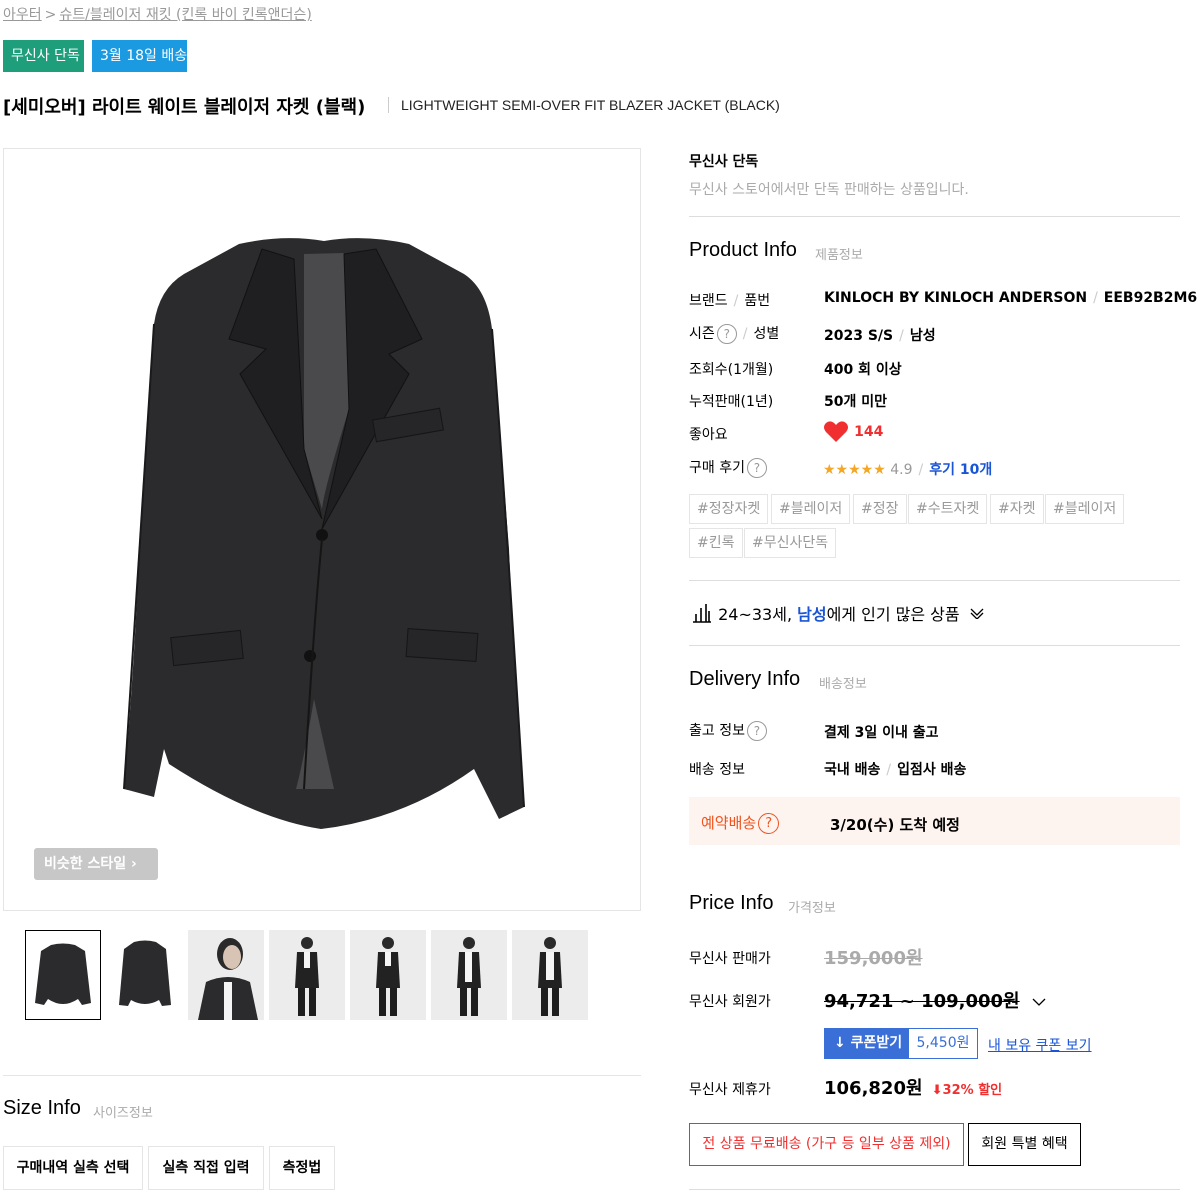  Describe the element at coordinates (702, 613) in the screenshot. I see `bar-chart-icon` at that location.